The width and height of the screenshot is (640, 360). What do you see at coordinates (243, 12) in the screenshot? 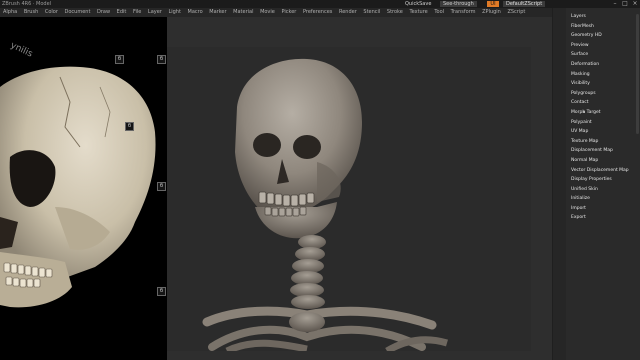
I see `menu-material: Material` at bounding box center [243, 12].